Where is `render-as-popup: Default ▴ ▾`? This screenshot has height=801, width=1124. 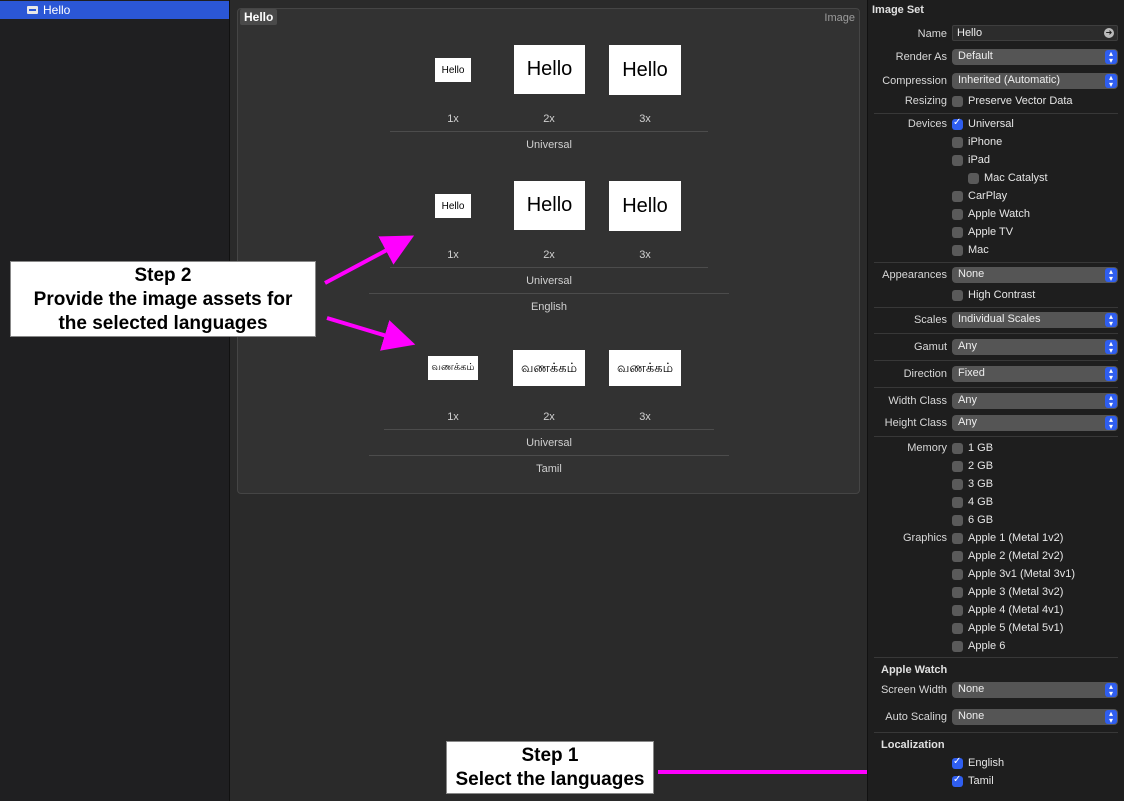
render-as-popup: Default ▴ ▾ is located at coordinates (1035, 57).